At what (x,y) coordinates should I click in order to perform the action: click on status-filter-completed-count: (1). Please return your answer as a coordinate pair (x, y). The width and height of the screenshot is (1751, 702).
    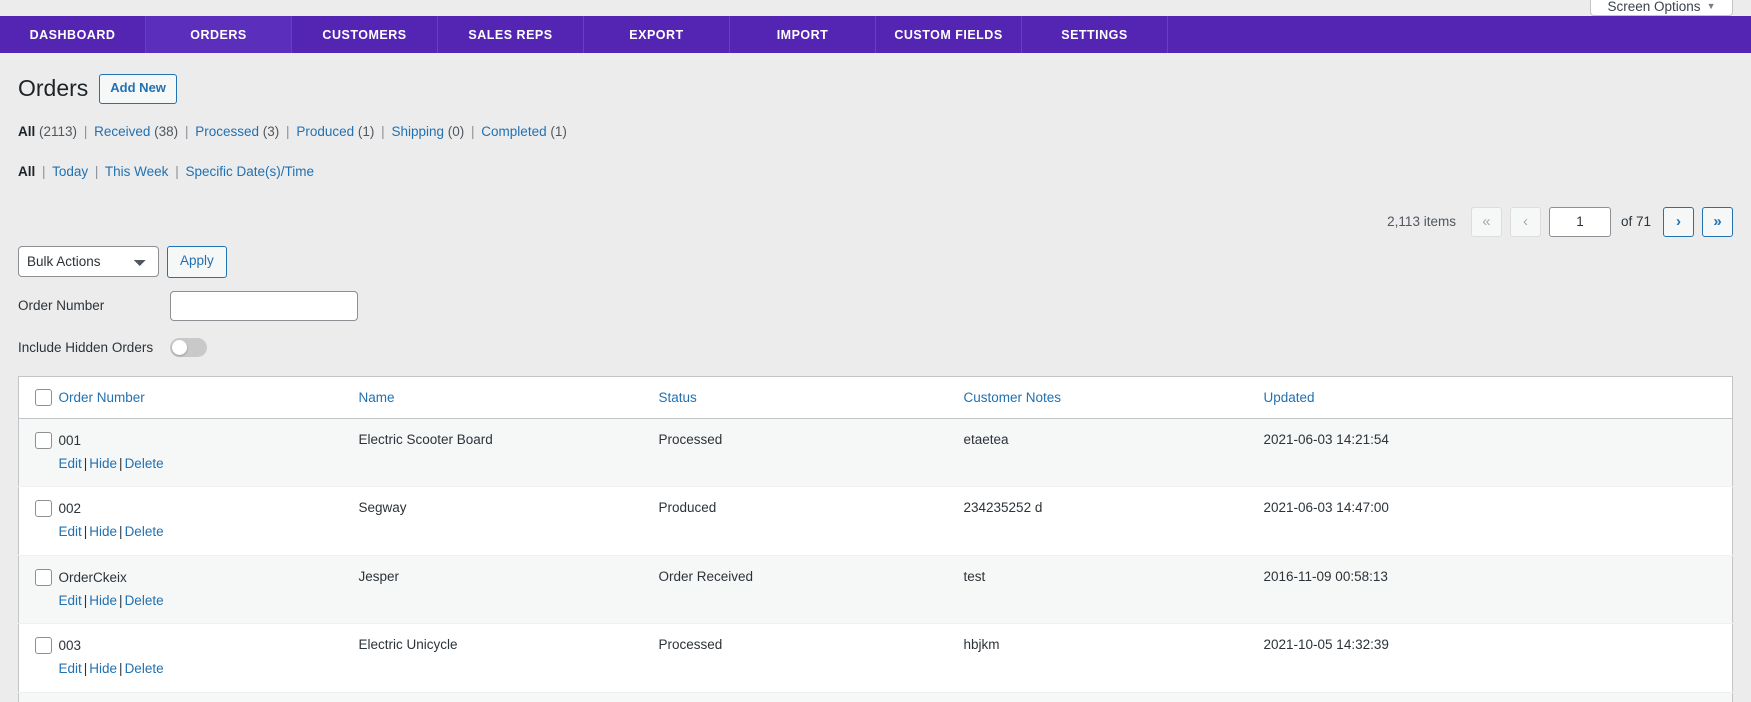
    Looking at the image, I should click on (558, 131).